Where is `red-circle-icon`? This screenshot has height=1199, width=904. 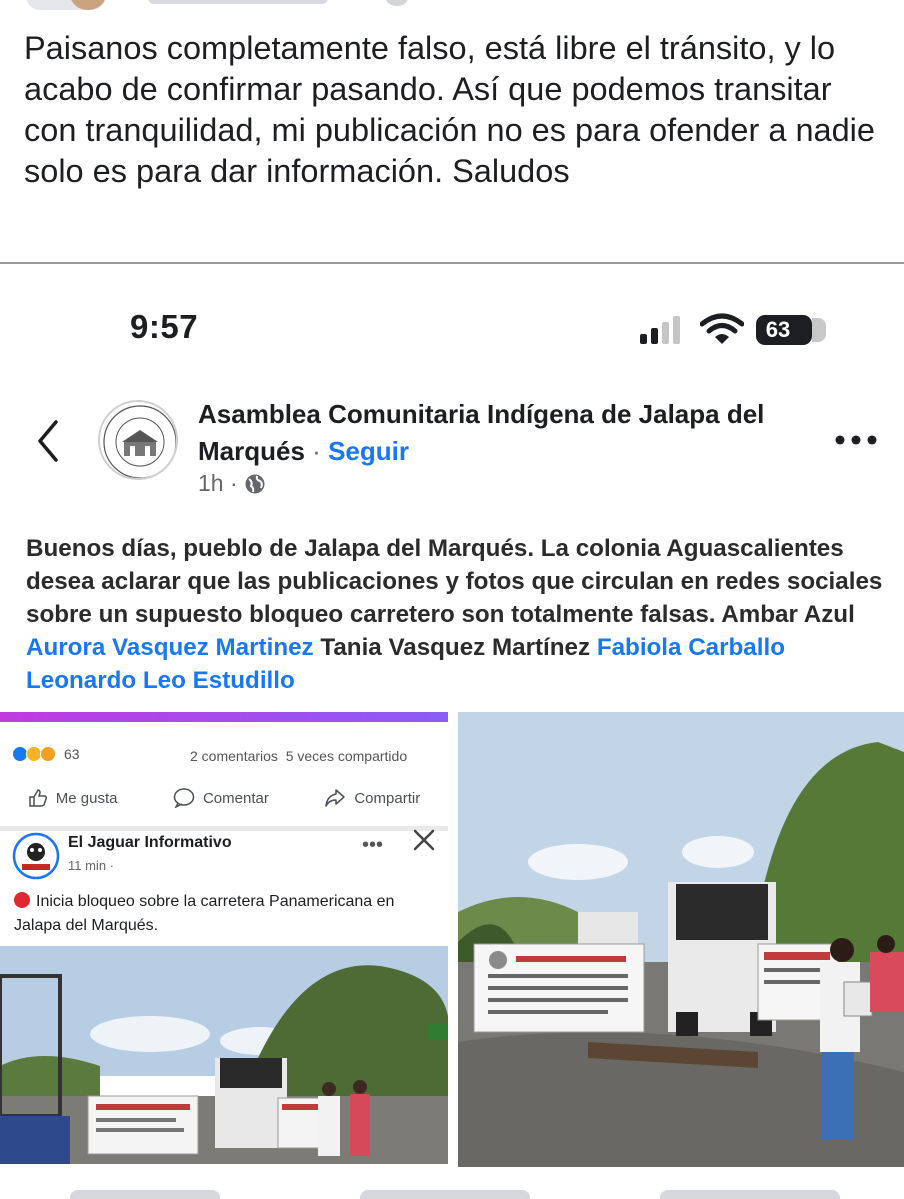 red-circle-icon is located at coordinates (22, 900).